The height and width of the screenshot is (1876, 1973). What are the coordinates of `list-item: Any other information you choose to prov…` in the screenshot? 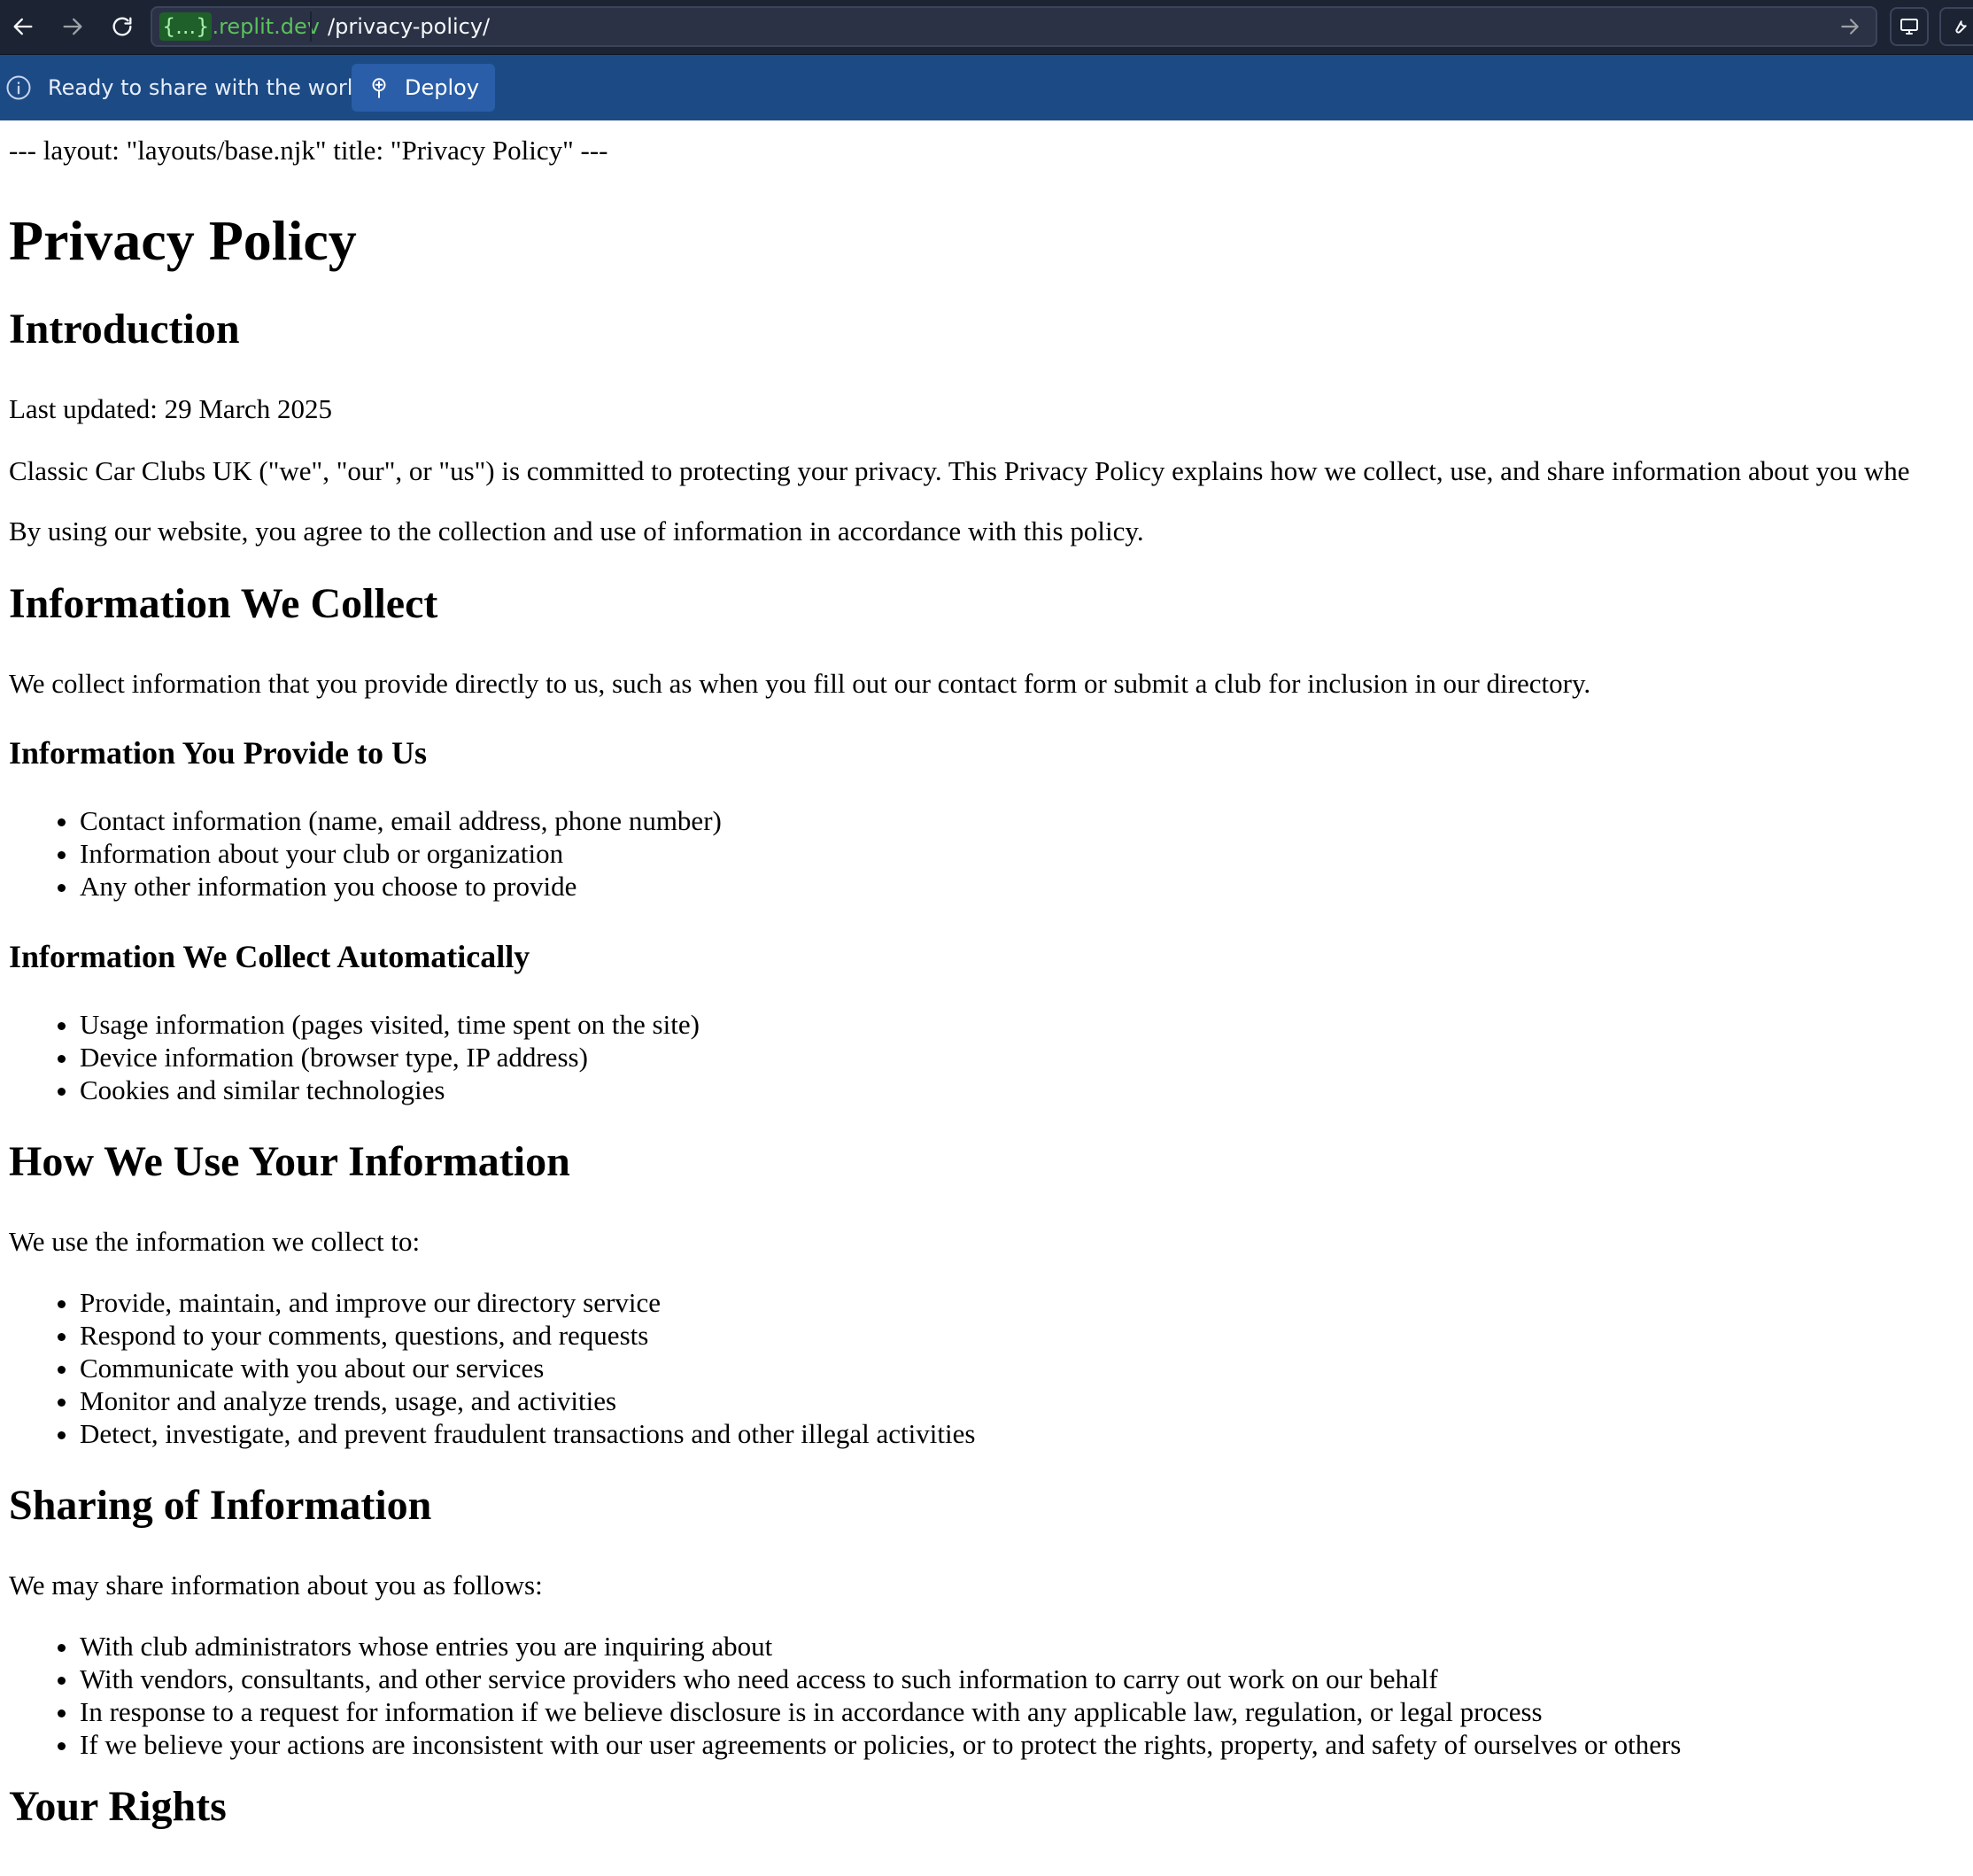 It's located at (401, 886).